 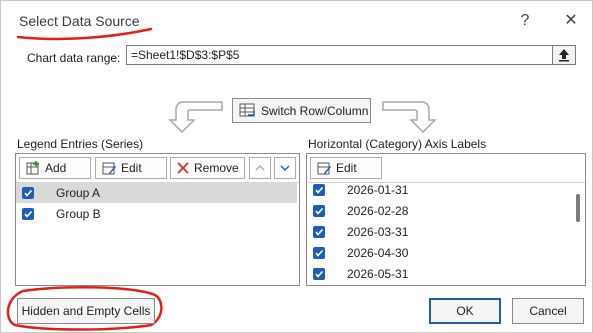 What do you see at coordinates (397, 144) in the screenshot?
I see `axis-labels-heading: Horizontal (Category) Axis Labels` at bounding box center [397, 144].